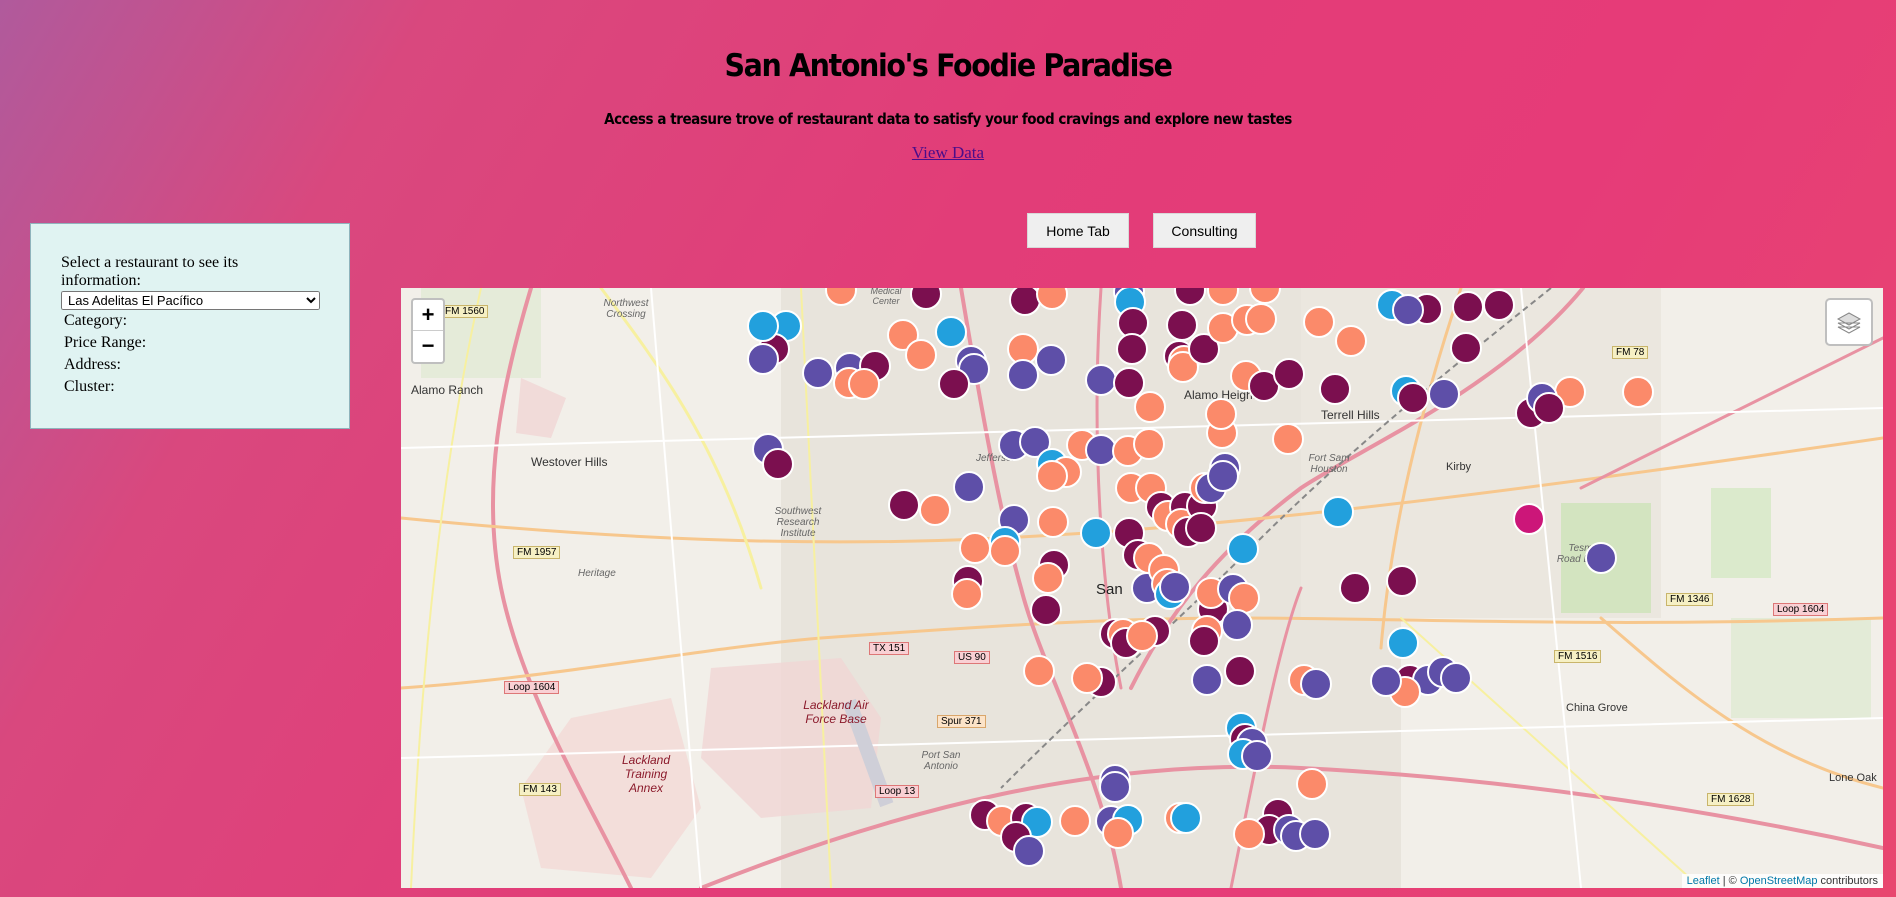  Describe the element at coordinates (428, 346) in the screenshot. I see `zoom-out-button: −` at that location.